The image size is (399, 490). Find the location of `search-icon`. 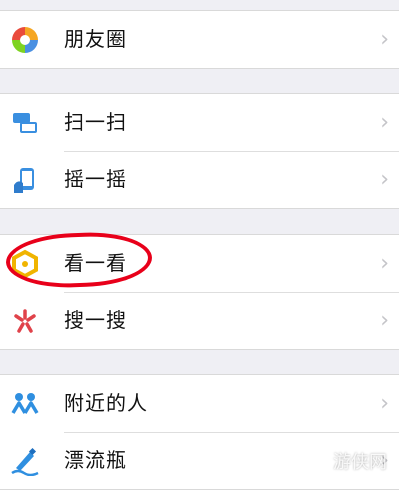

search-icon is located at coordinates (25, 321).